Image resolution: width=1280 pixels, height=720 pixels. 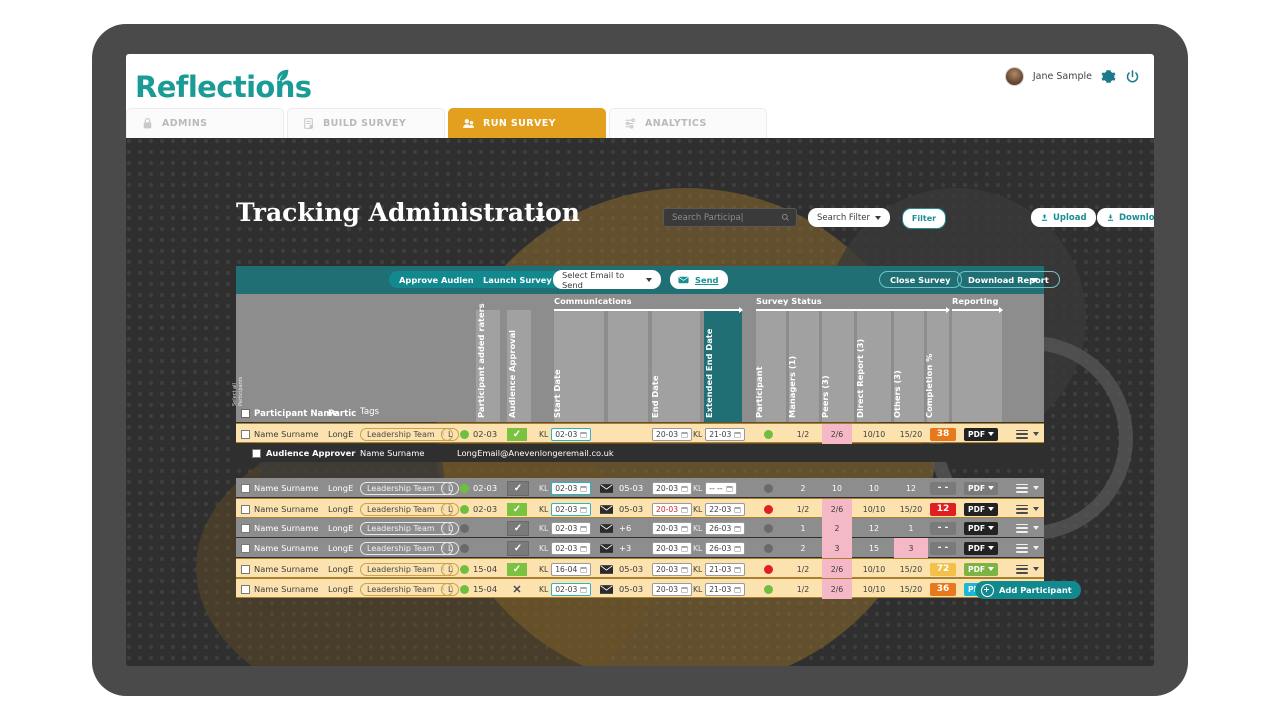 What do you see at coordinates (715, 488) in the screenshot?
I see `row-extended-end-date: KL -- --` at bounding box center [715, 488].